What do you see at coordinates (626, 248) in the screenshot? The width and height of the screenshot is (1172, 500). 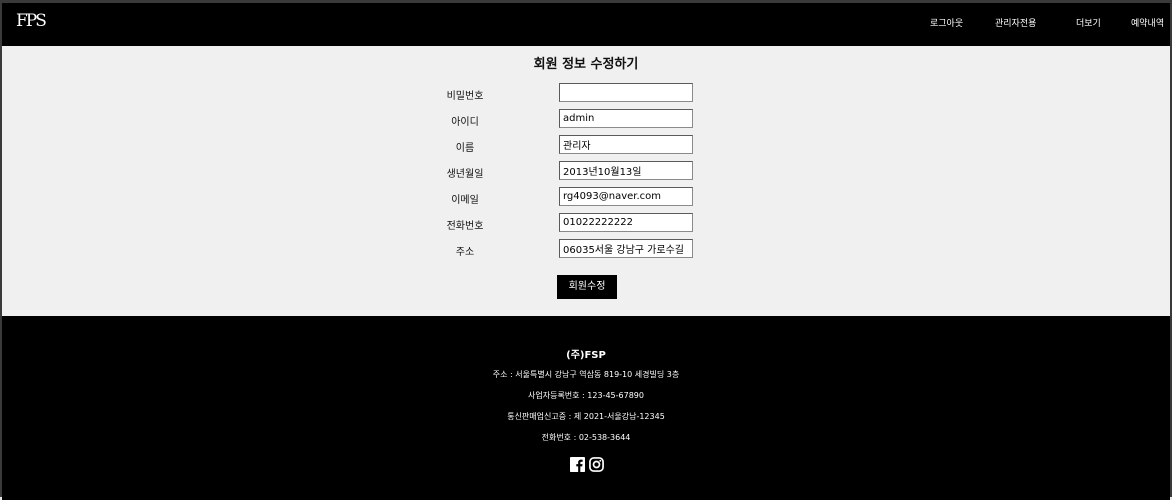 I see `address-field` at bounding box center [626, 248].